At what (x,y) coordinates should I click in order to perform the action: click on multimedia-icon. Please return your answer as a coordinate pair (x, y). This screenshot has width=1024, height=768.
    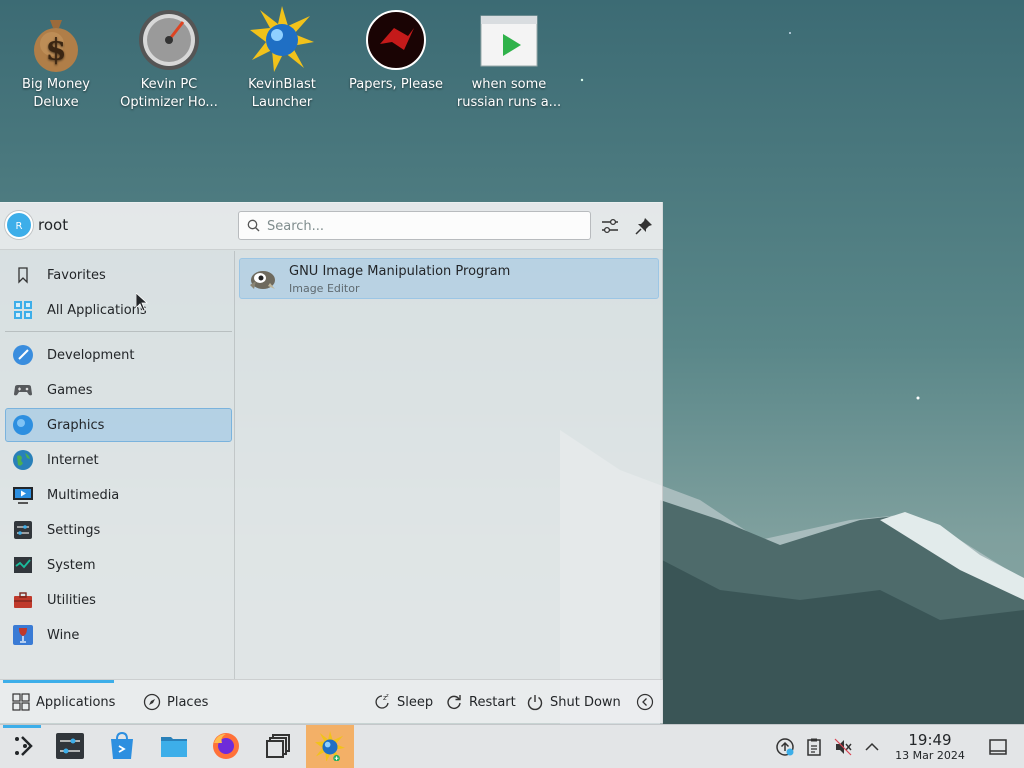
    Looking at the image, I should click on (23, 495).